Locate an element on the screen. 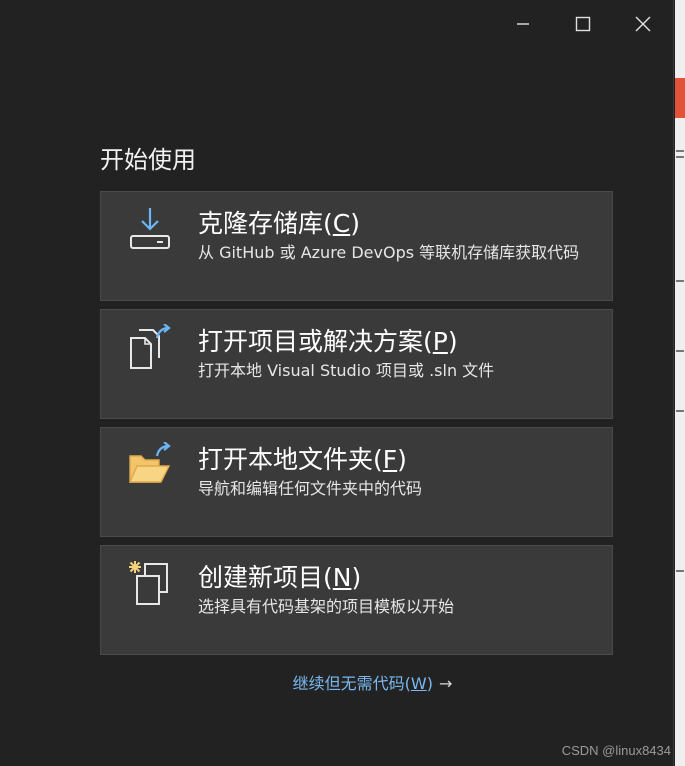  open-folder-card: 打开本地文件夹(F) 导航和编辑任何文件夹中的代码 is located at coordinates (356, 482).